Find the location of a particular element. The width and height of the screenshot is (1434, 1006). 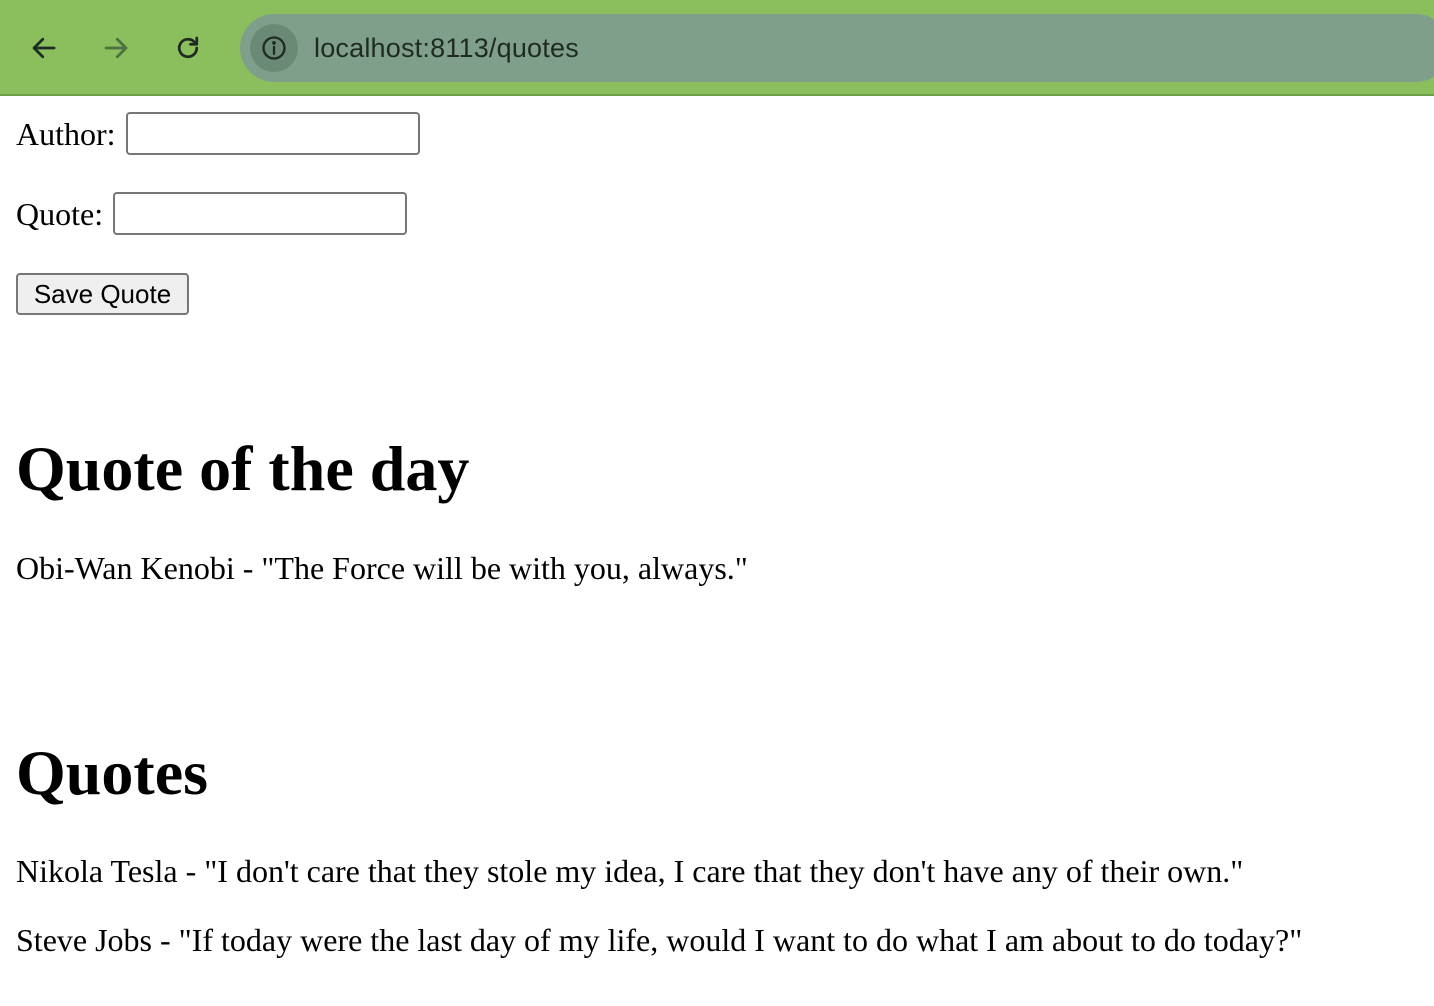

url-text: localhost:8113/quotes is located at coordinates (446, 48).